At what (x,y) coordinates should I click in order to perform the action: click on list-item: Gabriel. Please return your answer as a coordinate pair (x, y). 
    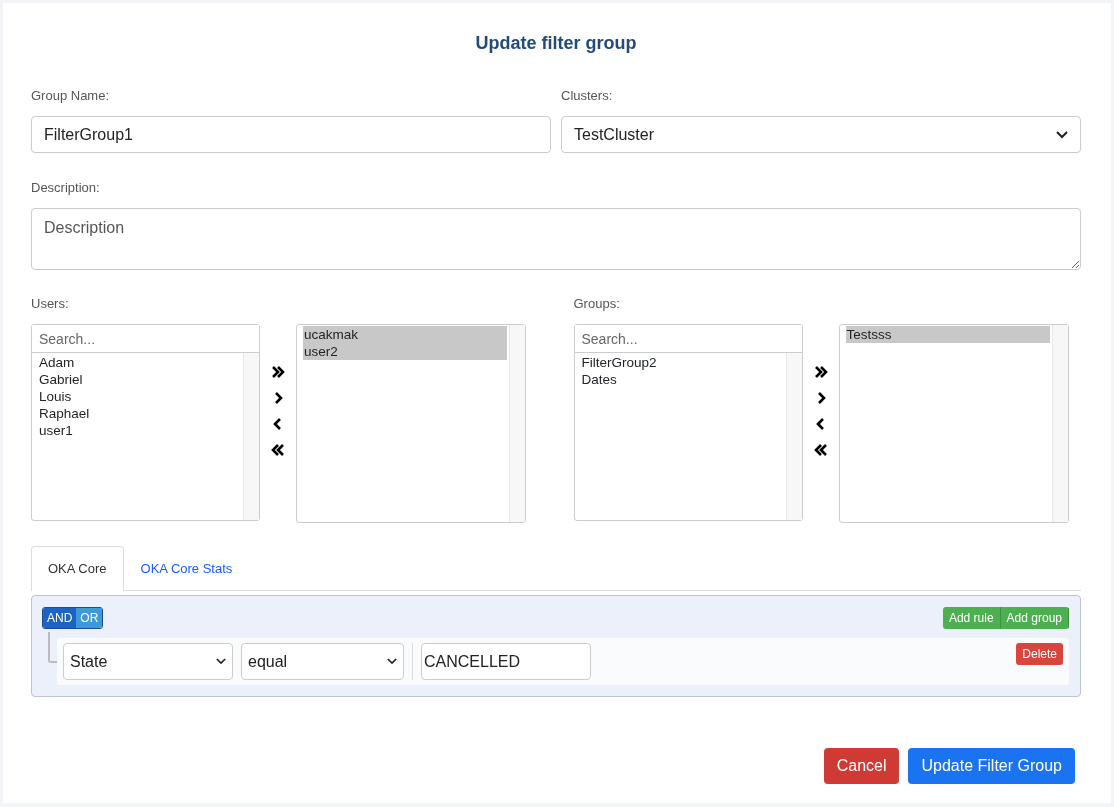
    Looking at the image, I should click on (139, 379).